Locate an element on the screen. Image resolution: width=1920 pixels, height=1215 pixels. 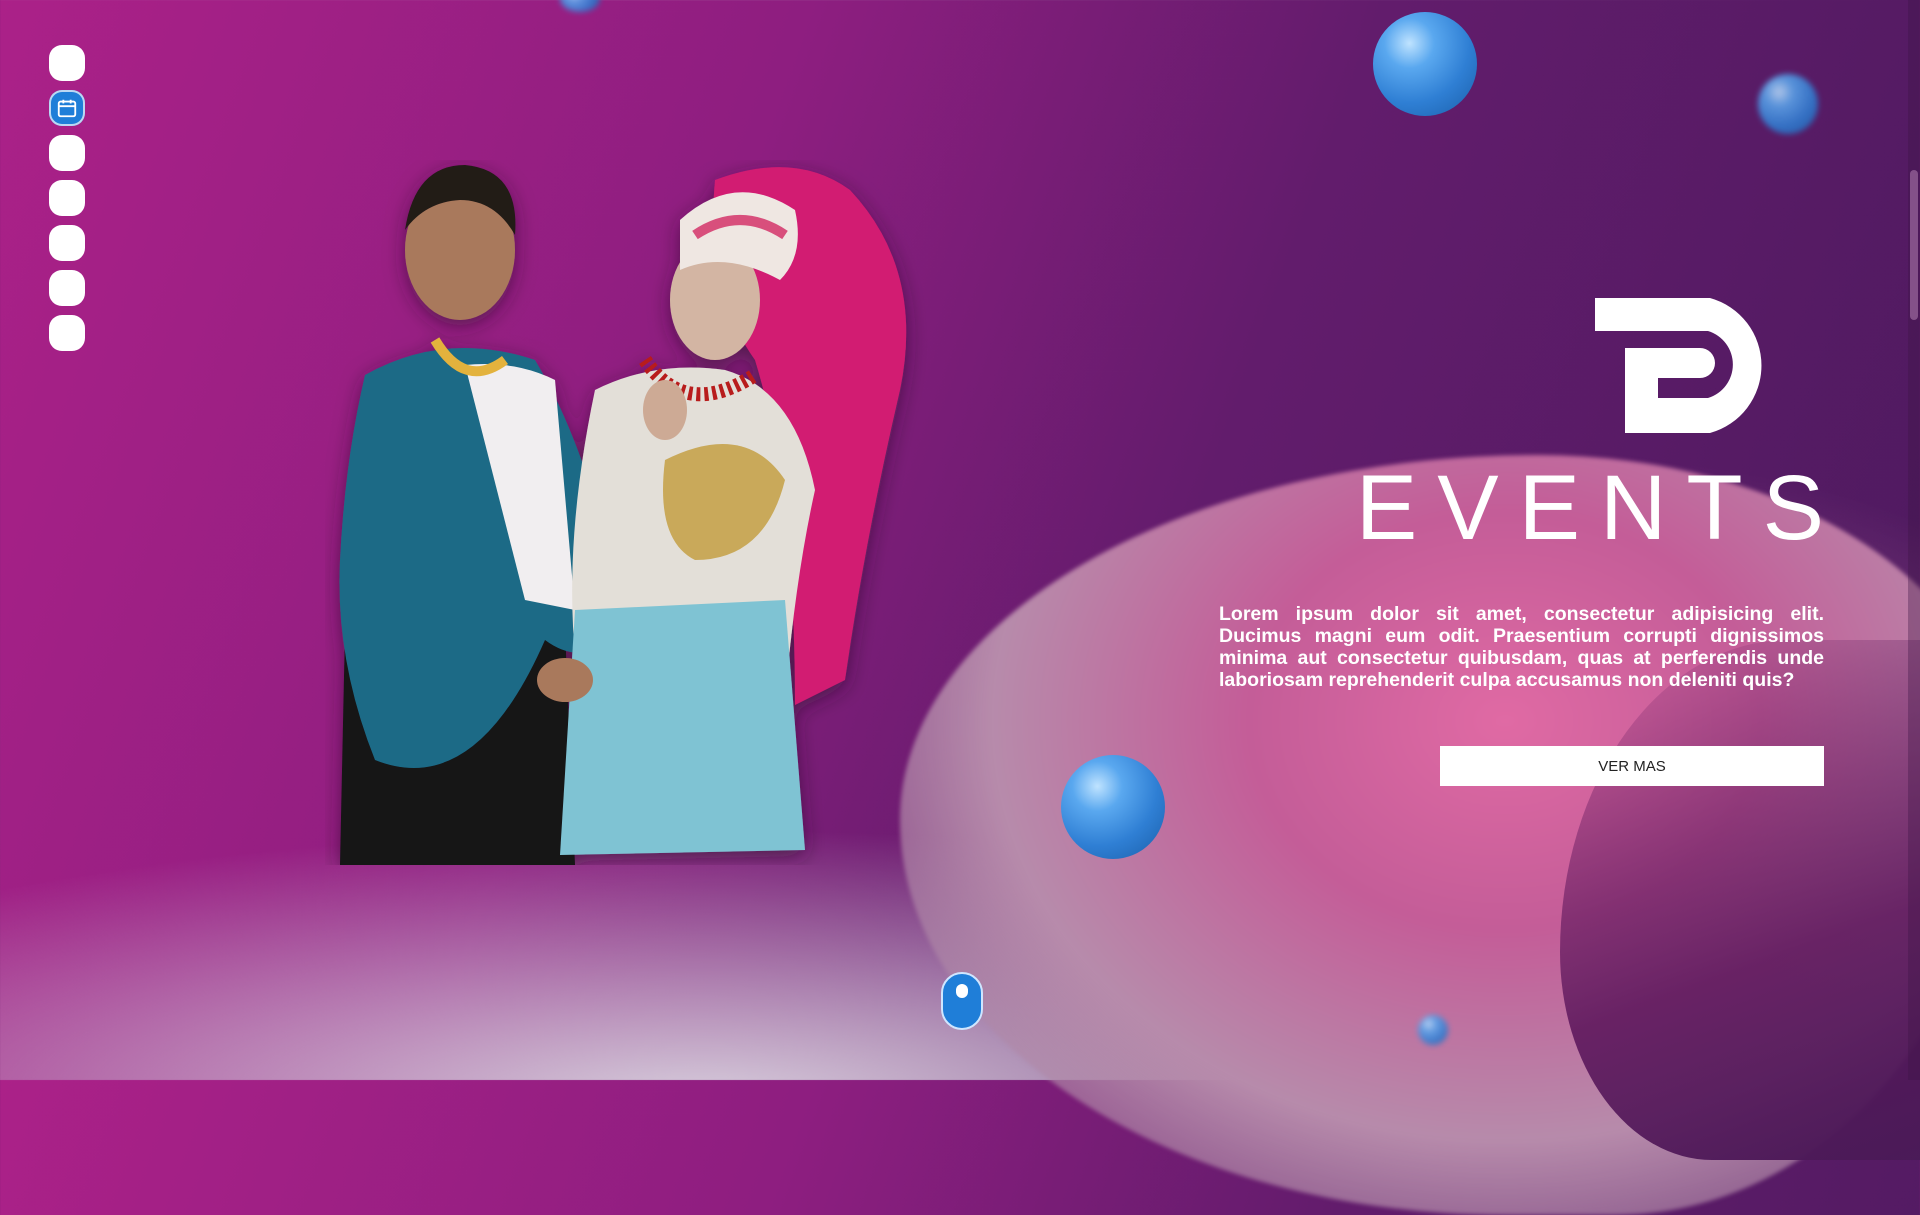
side-navigation is located at coordinates (67, 198).